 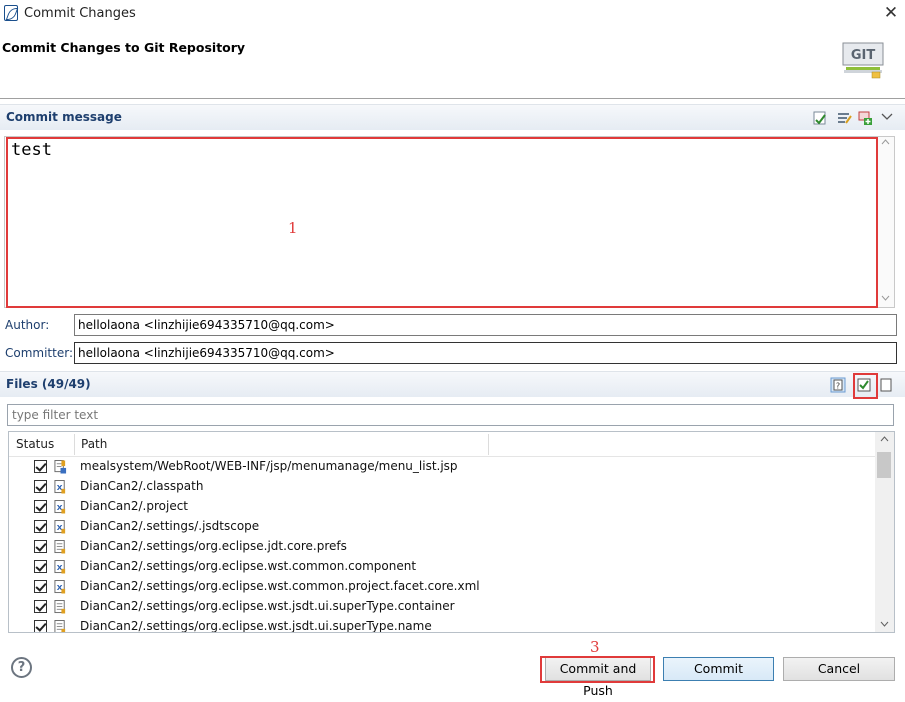 What do you see at coordinates (293, 228) in the screenshot?
I see `annotation-label-1: 1` at bounding box center [293, 228].